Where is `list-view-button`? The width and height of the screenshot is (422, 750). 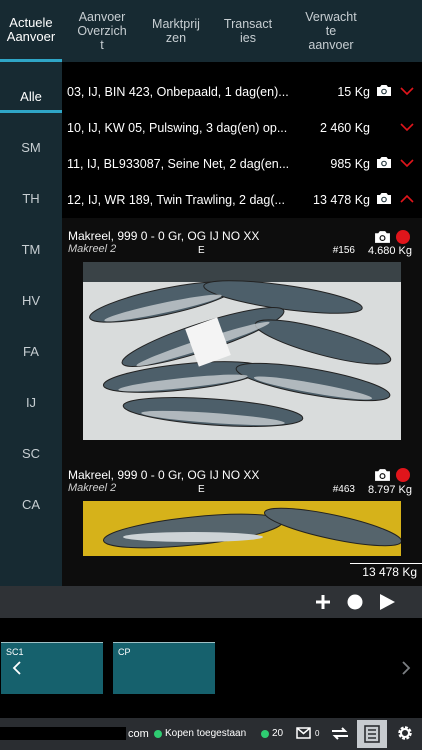
list-view-button is located at coordinates (372, 734).